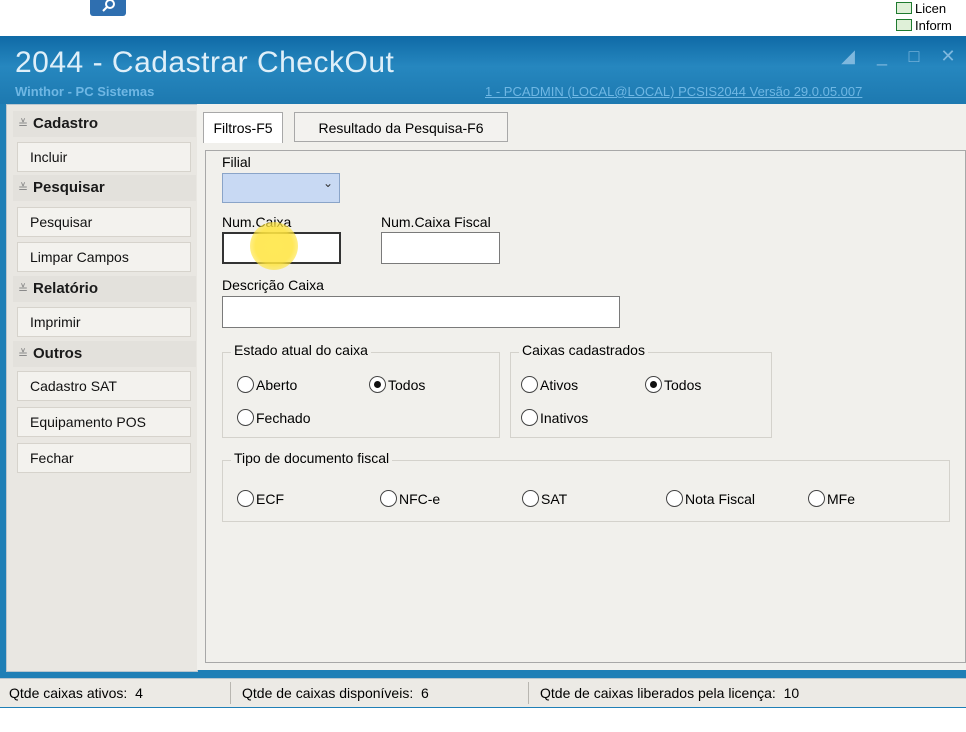  Describe the element at coordinates (104, 422) in the screenshot. I see `equipamento-pos-button: Equipamento POS` at that location.